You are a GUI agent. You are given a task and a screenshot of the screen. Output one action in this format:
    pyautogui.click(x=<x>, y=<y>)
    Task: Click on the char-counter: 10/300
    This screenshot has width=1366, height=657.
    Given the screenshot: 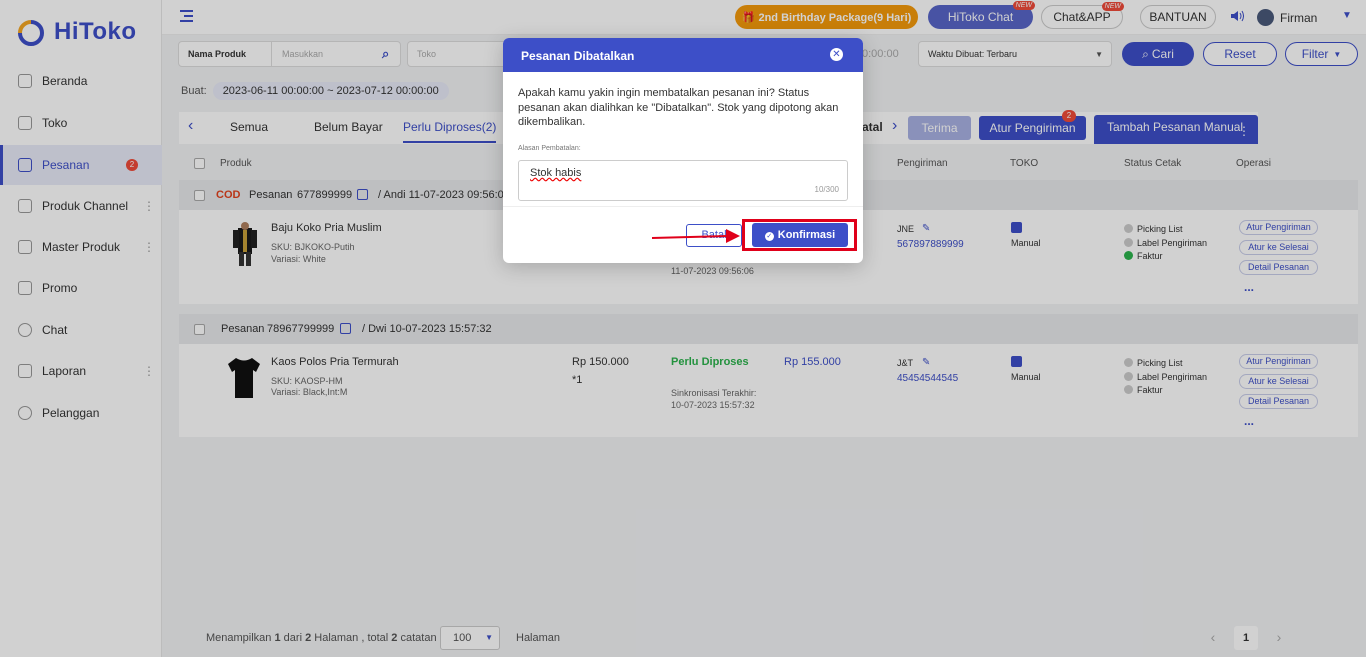 What is the action you would take?
    pyautogui.click(x=826, y=189)
    